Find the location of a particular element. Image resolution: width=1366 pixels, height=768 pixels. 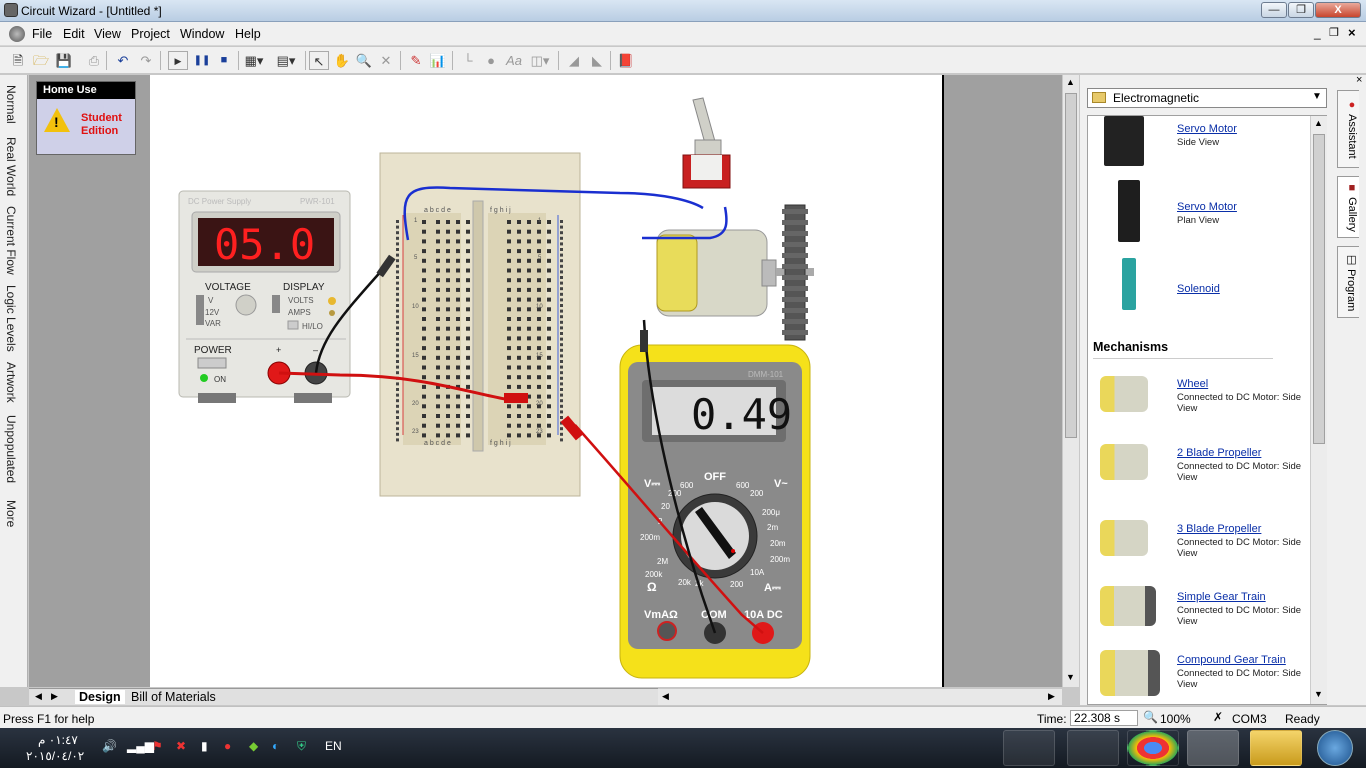

tab-bill-of-materials: Bill of Materials is located at coordinates (173, 697).